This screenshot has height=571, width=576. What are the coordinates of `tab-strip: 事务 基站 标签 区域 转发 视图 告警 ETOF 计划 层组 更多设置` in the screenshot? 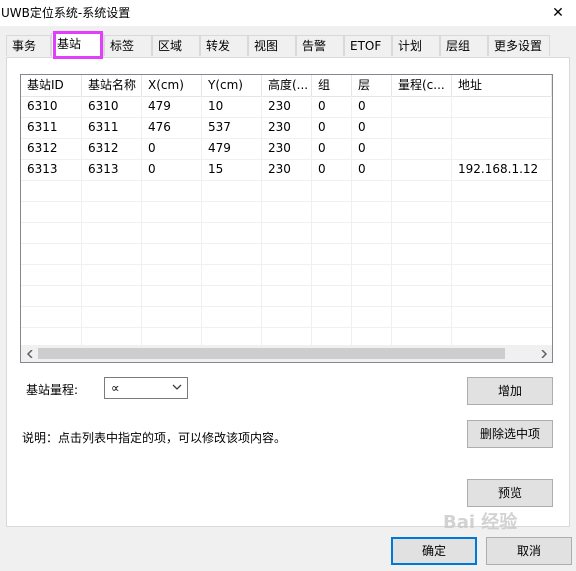 It's located at (288, 45).